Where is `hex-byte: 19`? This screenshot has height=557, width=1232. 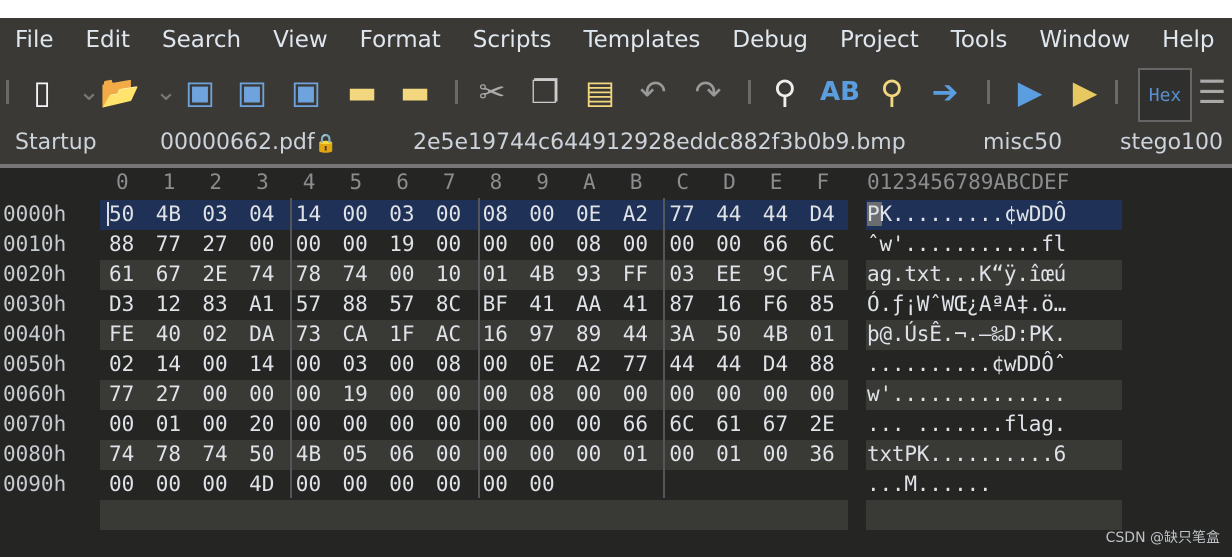 hex-byte: 19 is located at coordinates (401, 244).